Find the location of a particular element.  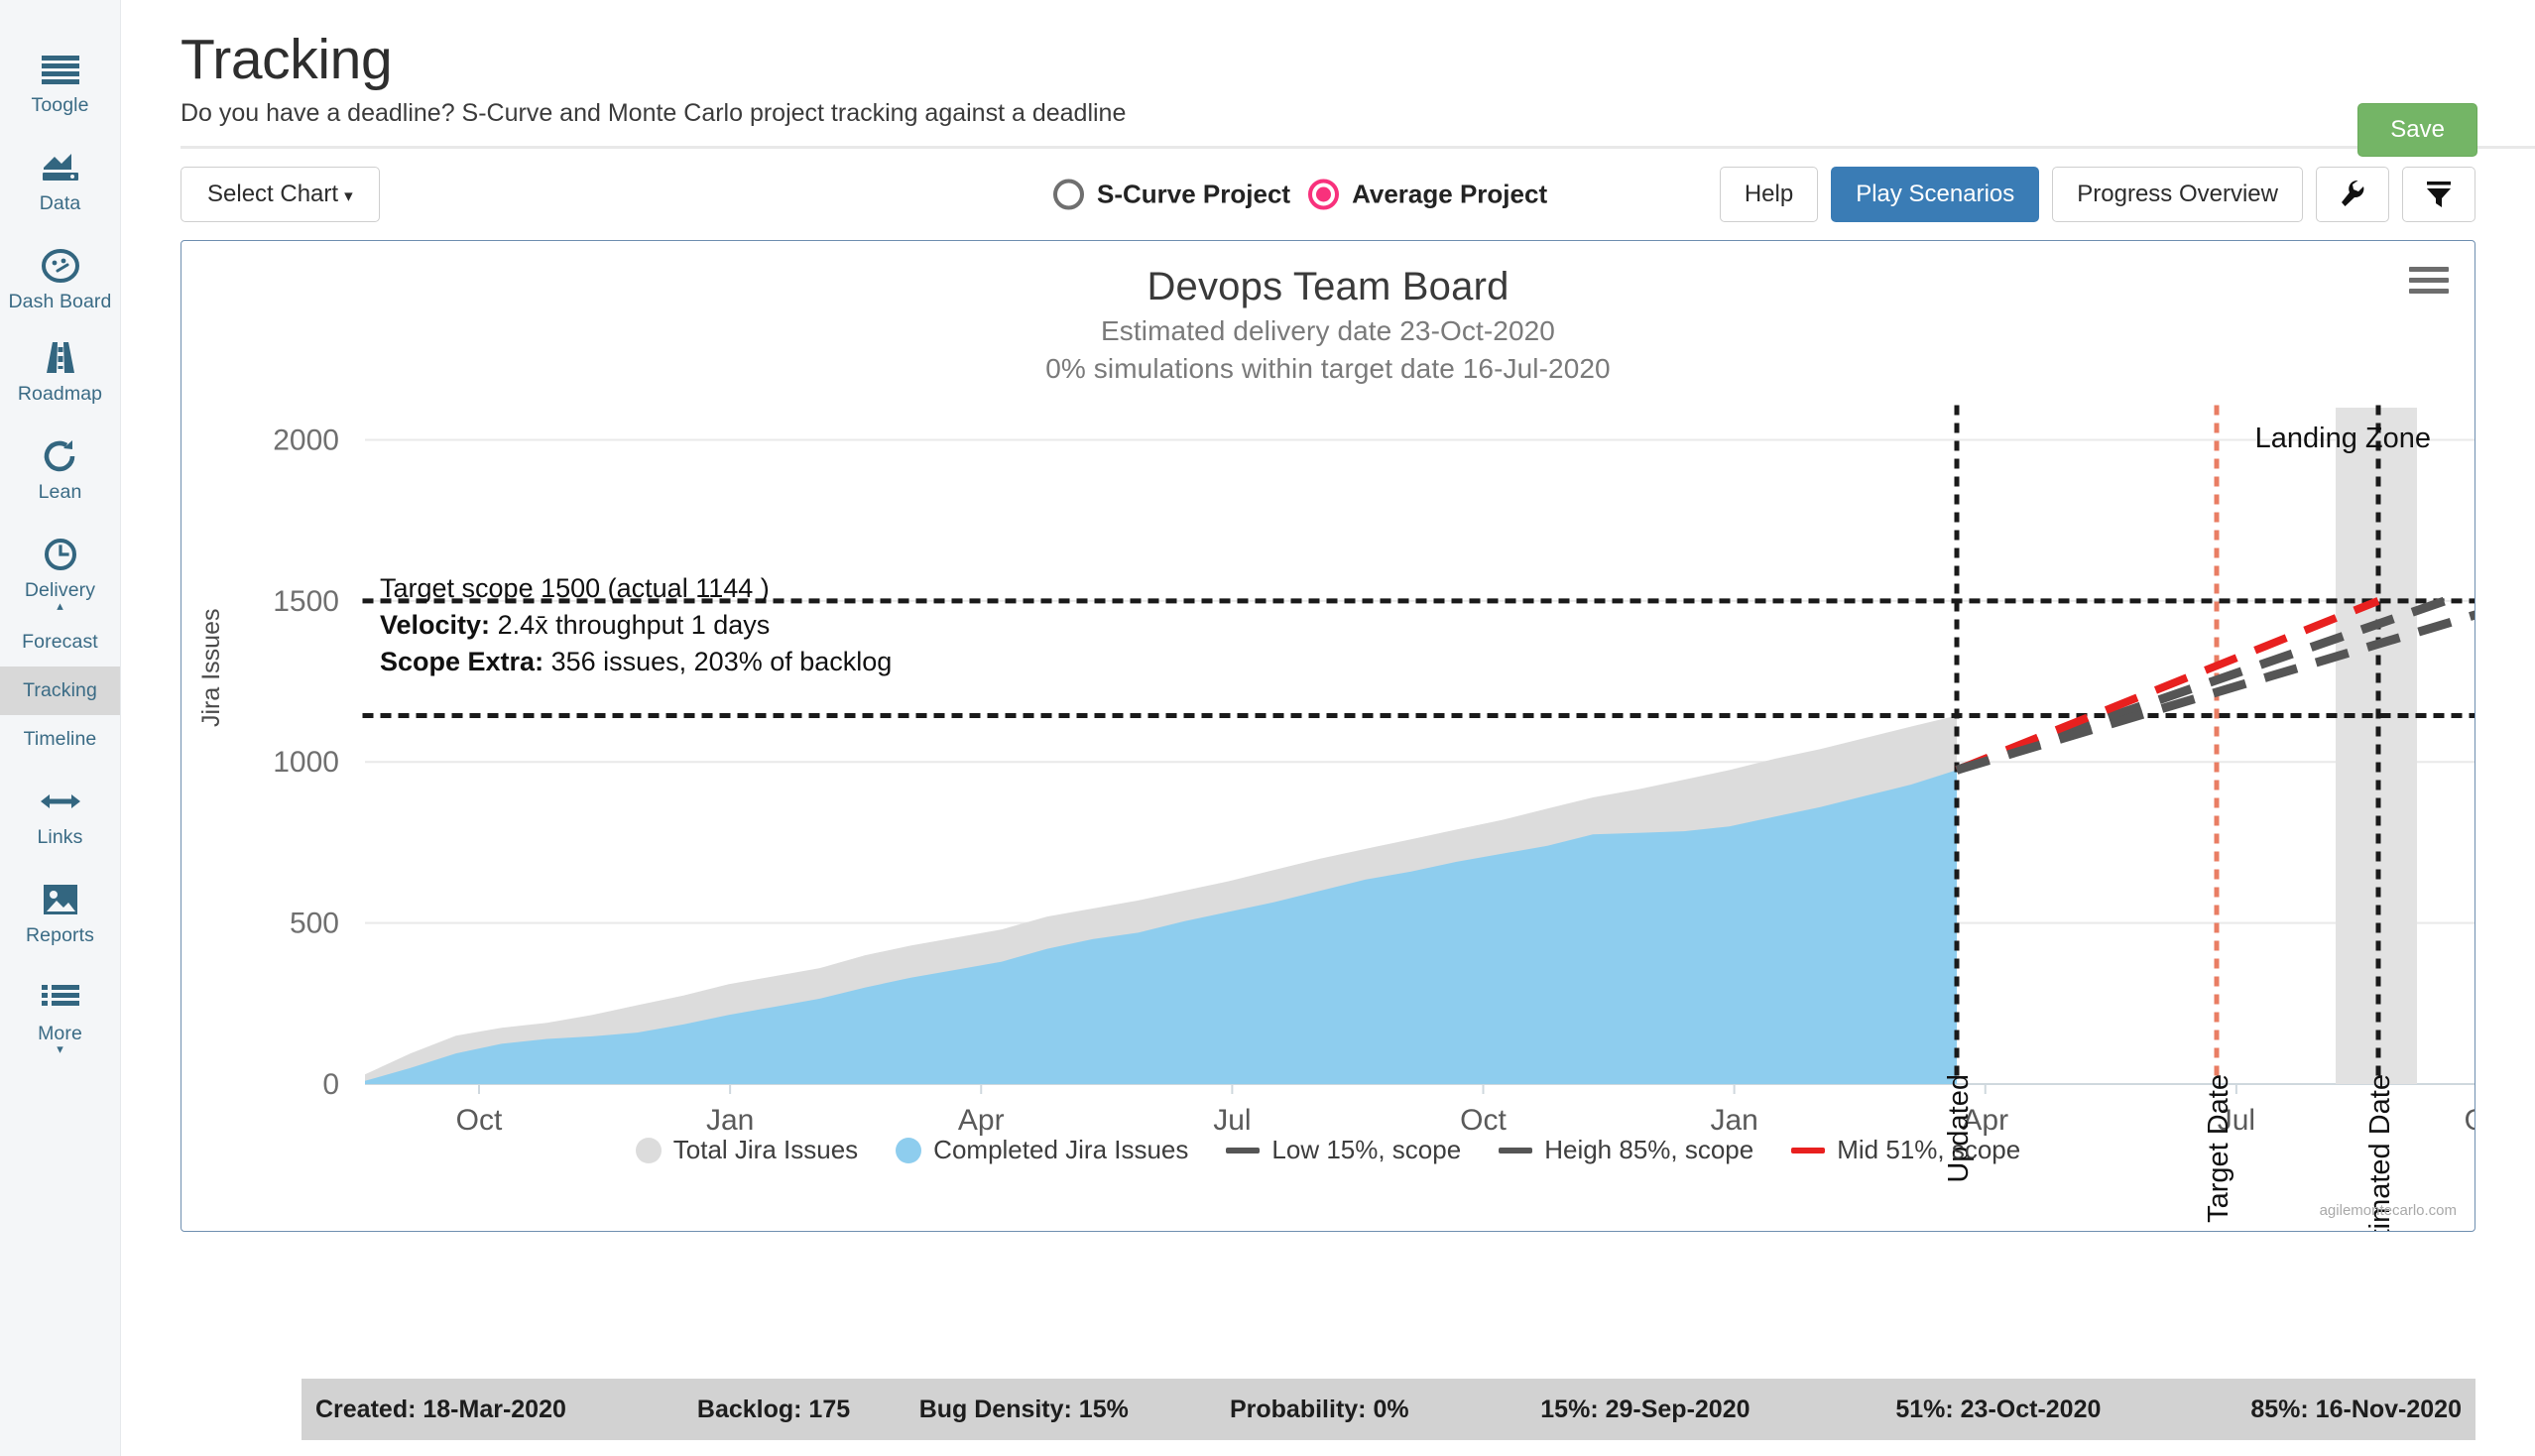

sidebar-item-more: More ▾ is located at coordinates (60, 1016).